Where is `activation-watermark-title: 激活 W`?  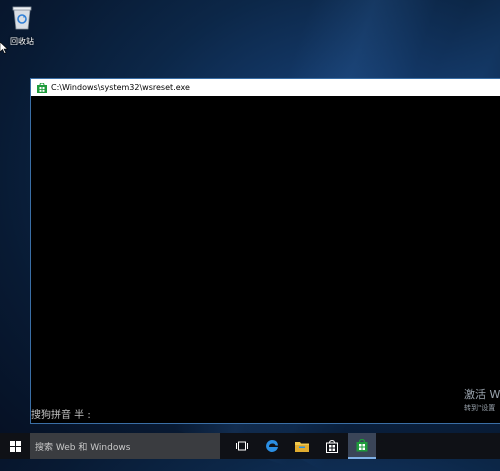
activation-watermark-title: 激活 W is located at coordinates (482, 394).